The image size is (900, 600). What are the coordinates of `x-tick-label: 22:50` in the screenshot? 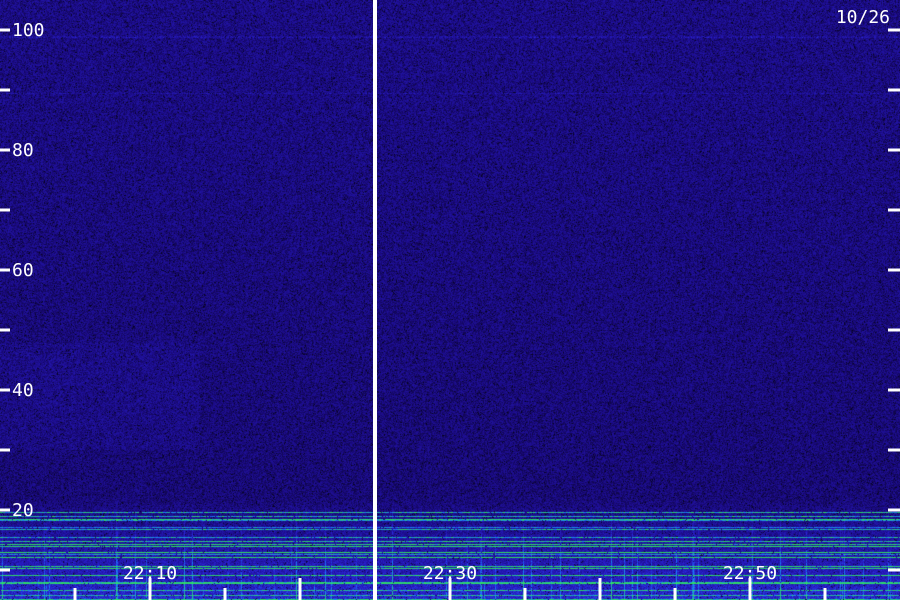 It's located at (750, 573).